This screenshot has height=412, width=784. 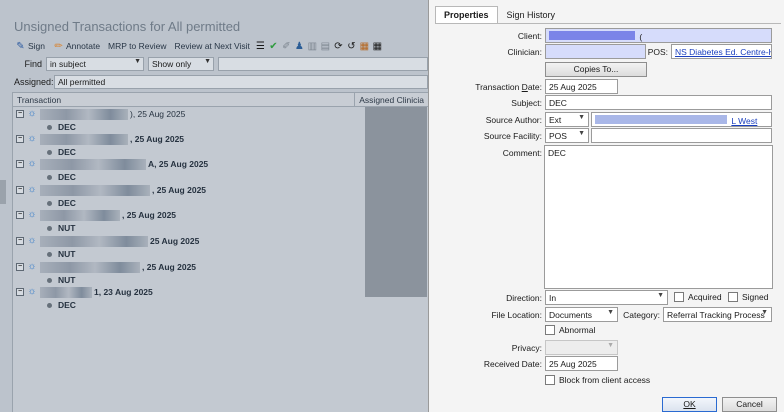 I want to click on grid-icon: ▦, so click(x=377, y=46).